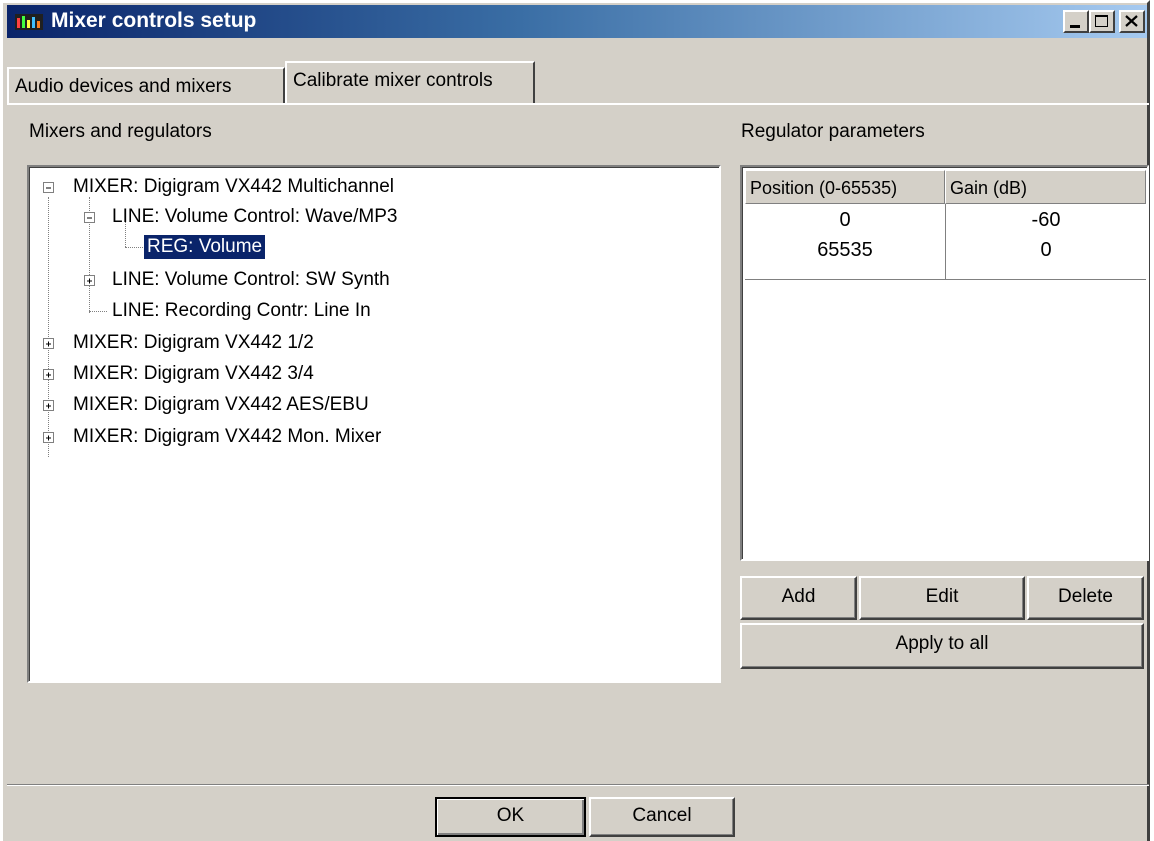 The width and height of the screenshot is (1154, 841). I want to click on window-title: Mixer controls setup, so click(154, 20).